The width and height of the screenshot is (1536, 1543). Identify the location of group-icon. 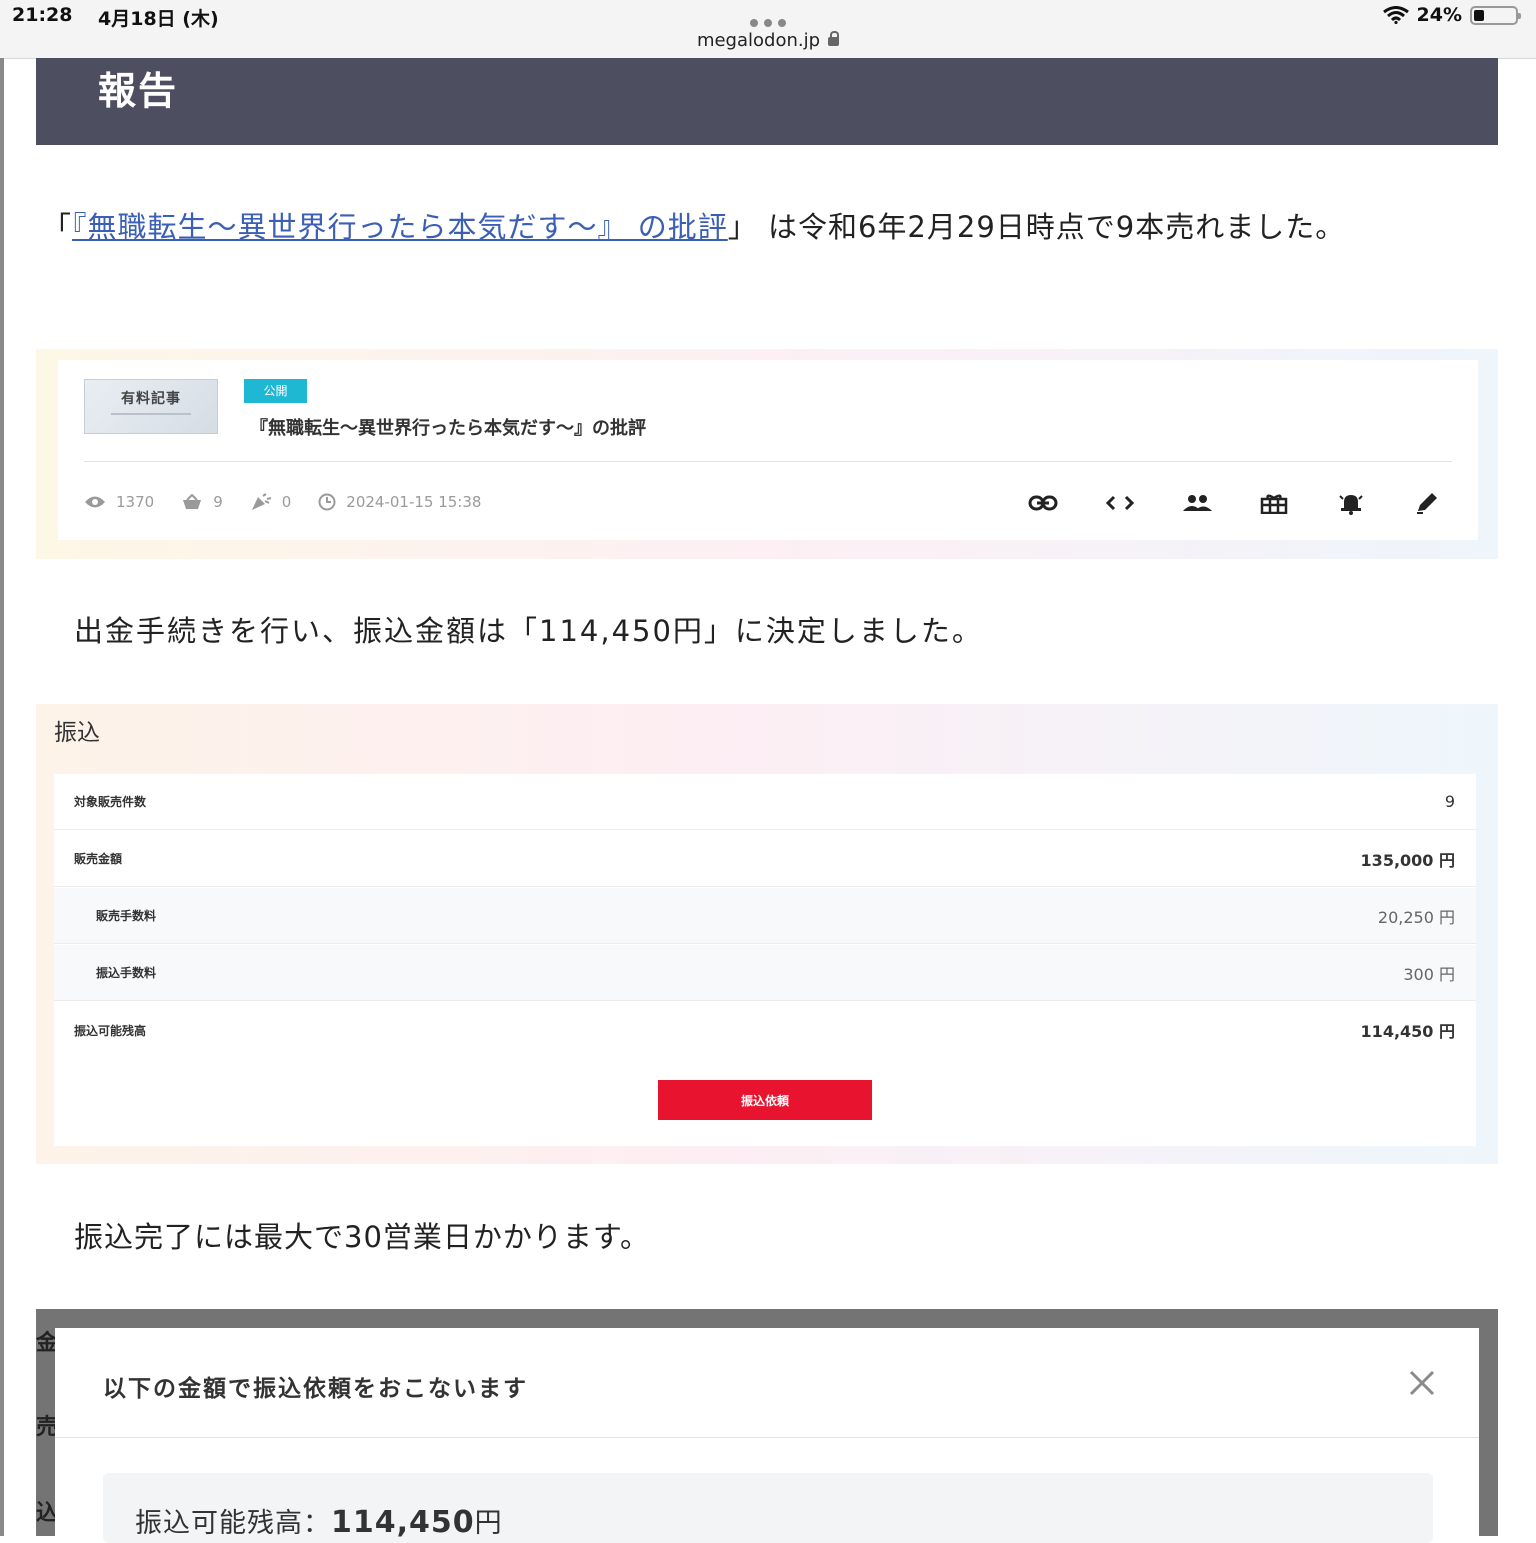
(1197, 503).